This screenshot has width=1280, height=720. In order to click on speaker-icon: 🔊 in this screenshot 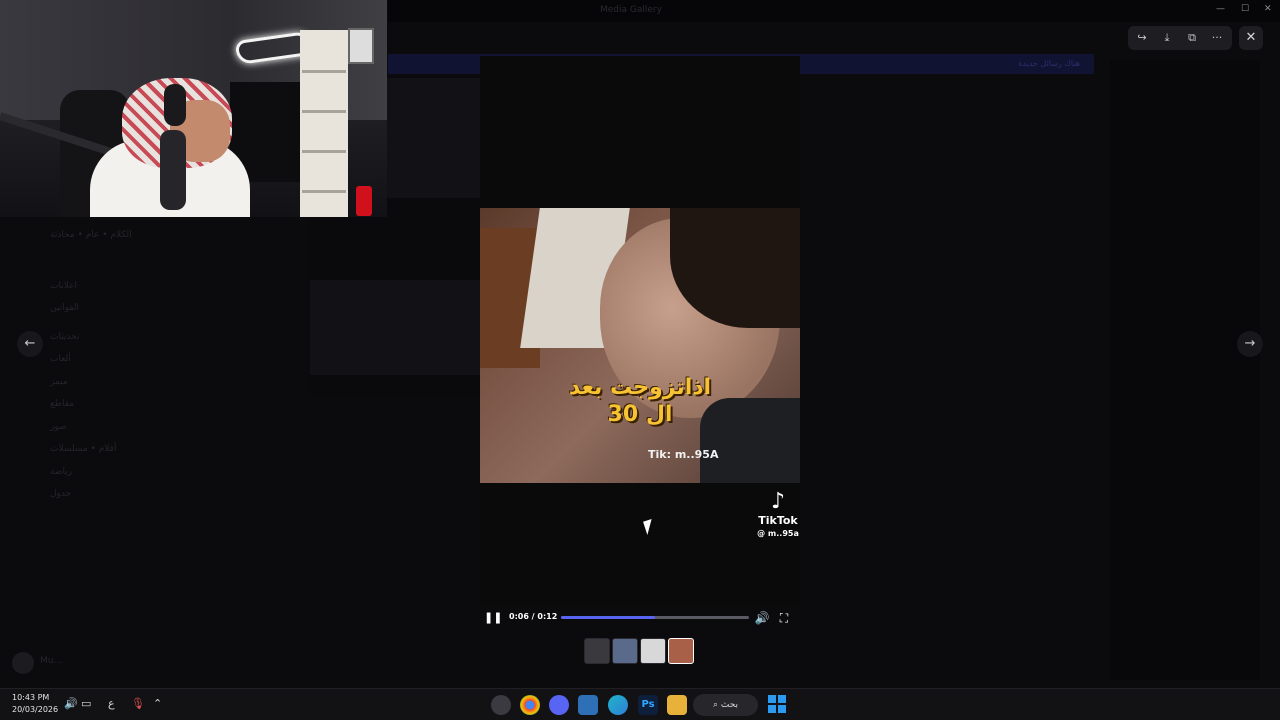, I will do `click(71, 703)`.